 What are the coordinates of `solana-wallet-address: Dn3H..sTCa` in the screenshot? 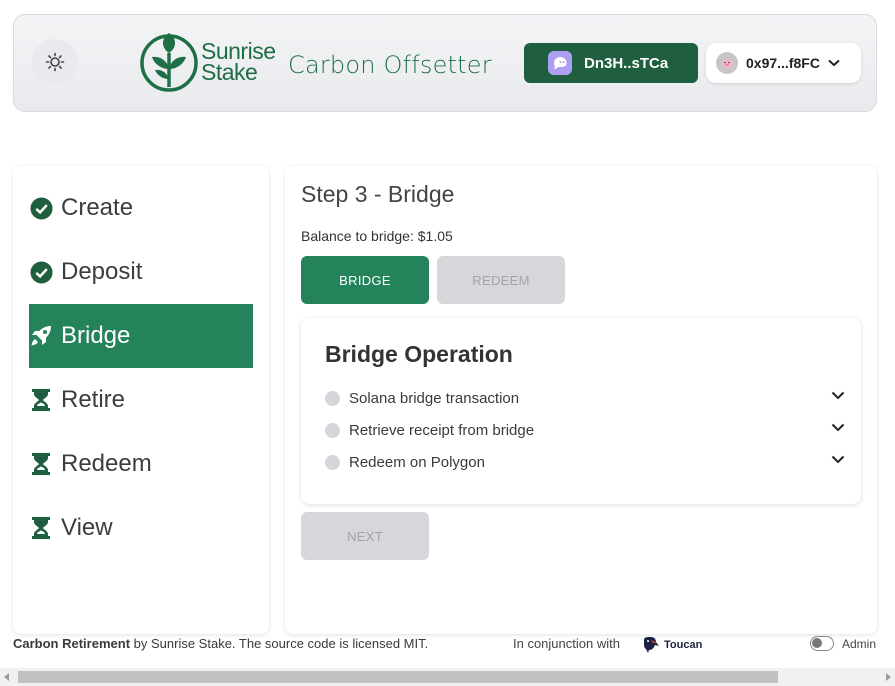 It's located at (626, 63).